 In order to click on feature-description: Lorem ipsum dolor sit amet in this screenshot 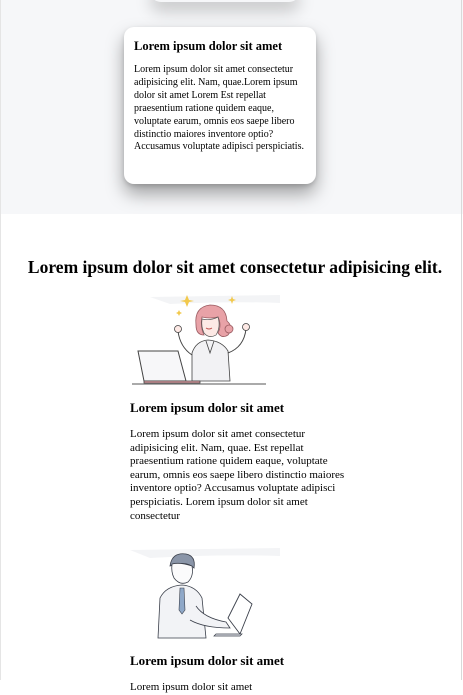, I will do `click(191, 687)`.